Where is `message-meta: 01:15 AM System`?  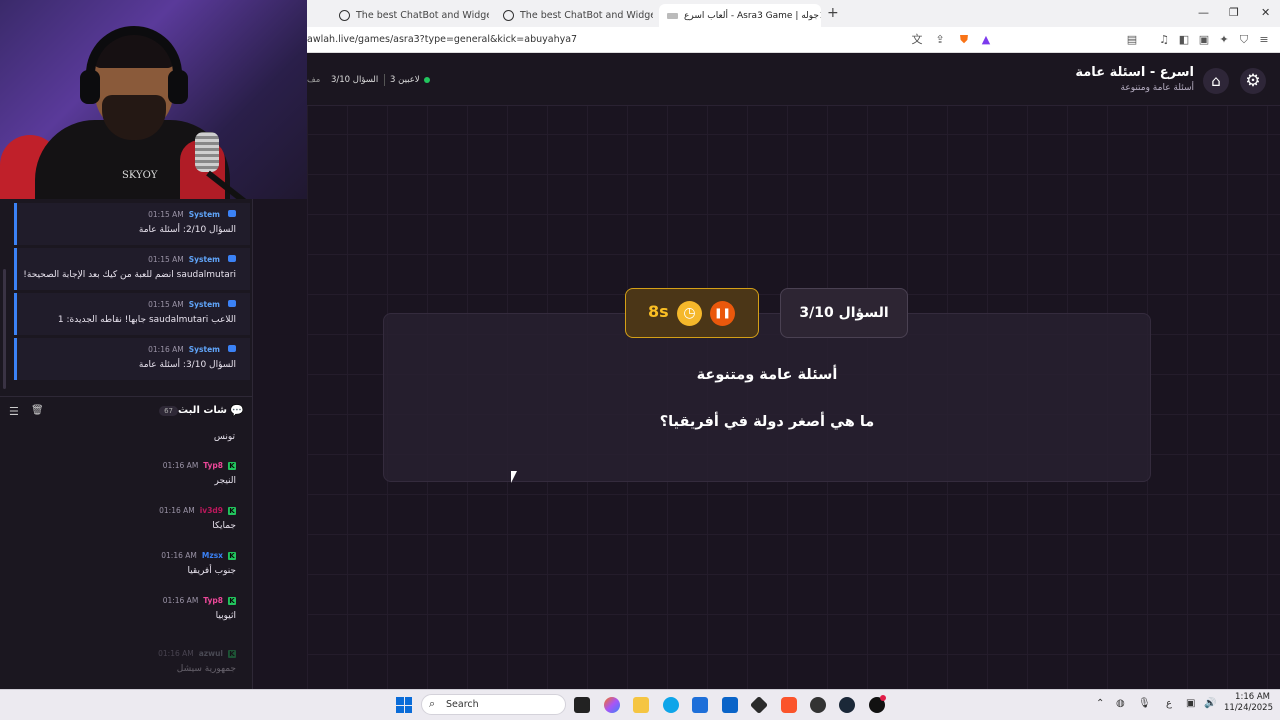 message-meta: 01:15 AM System is located at coordinates (192, 214).